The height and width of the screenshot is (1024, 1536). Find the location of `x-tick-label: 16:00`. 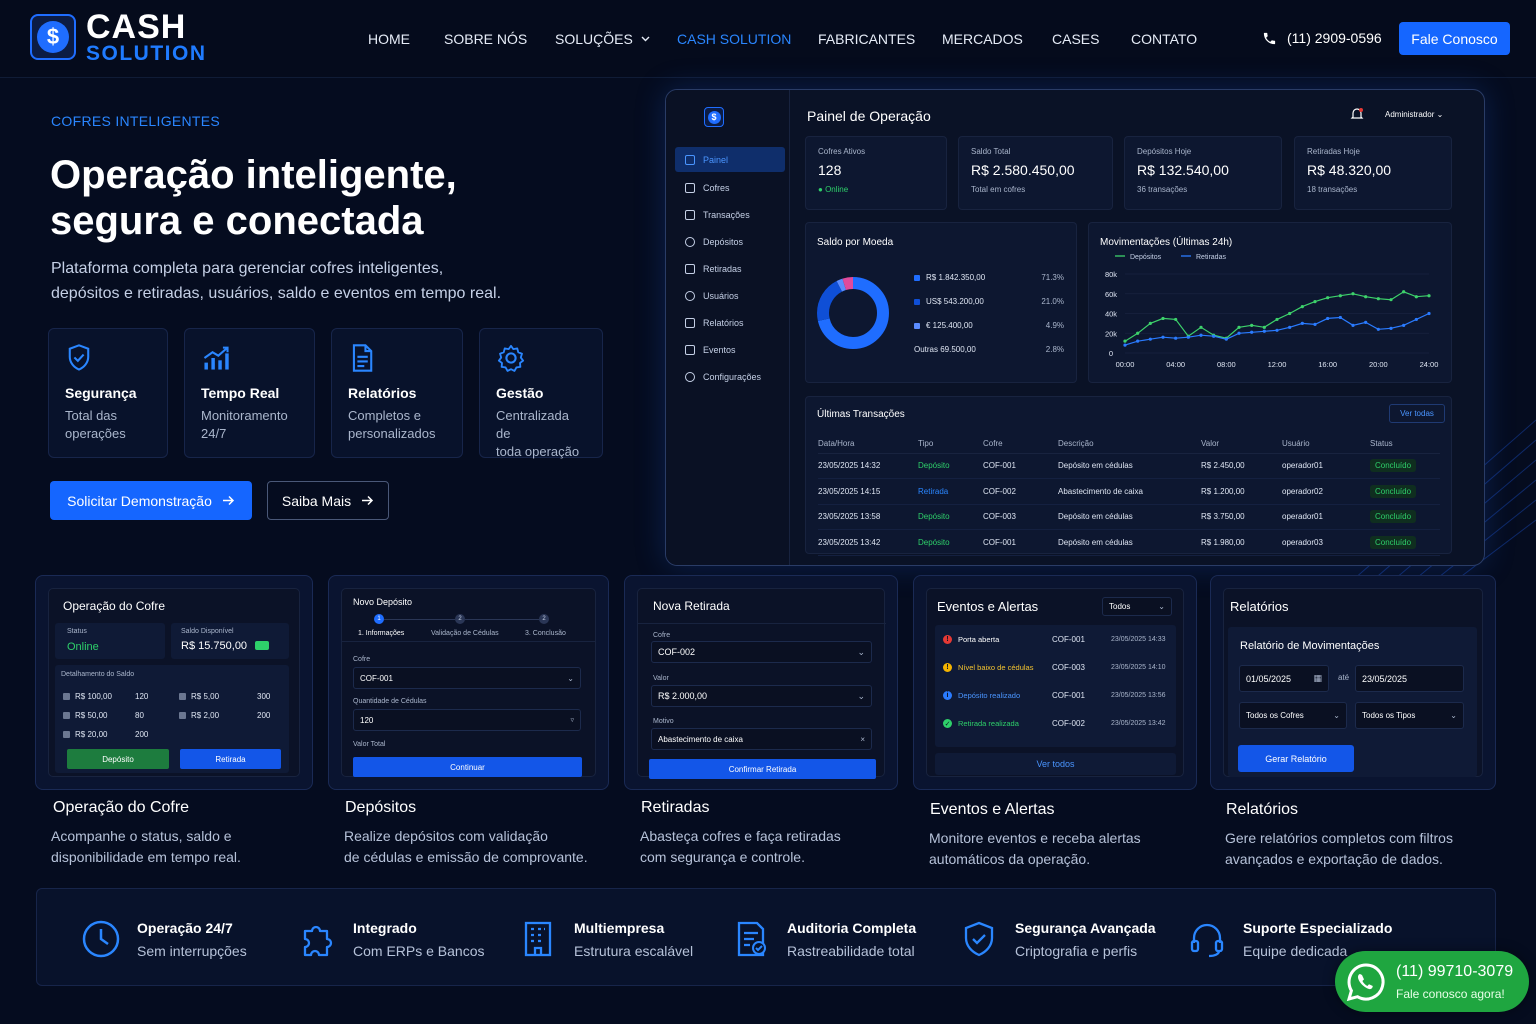

x-tick-label: 16:00 is located at coordinates (1327, 364).